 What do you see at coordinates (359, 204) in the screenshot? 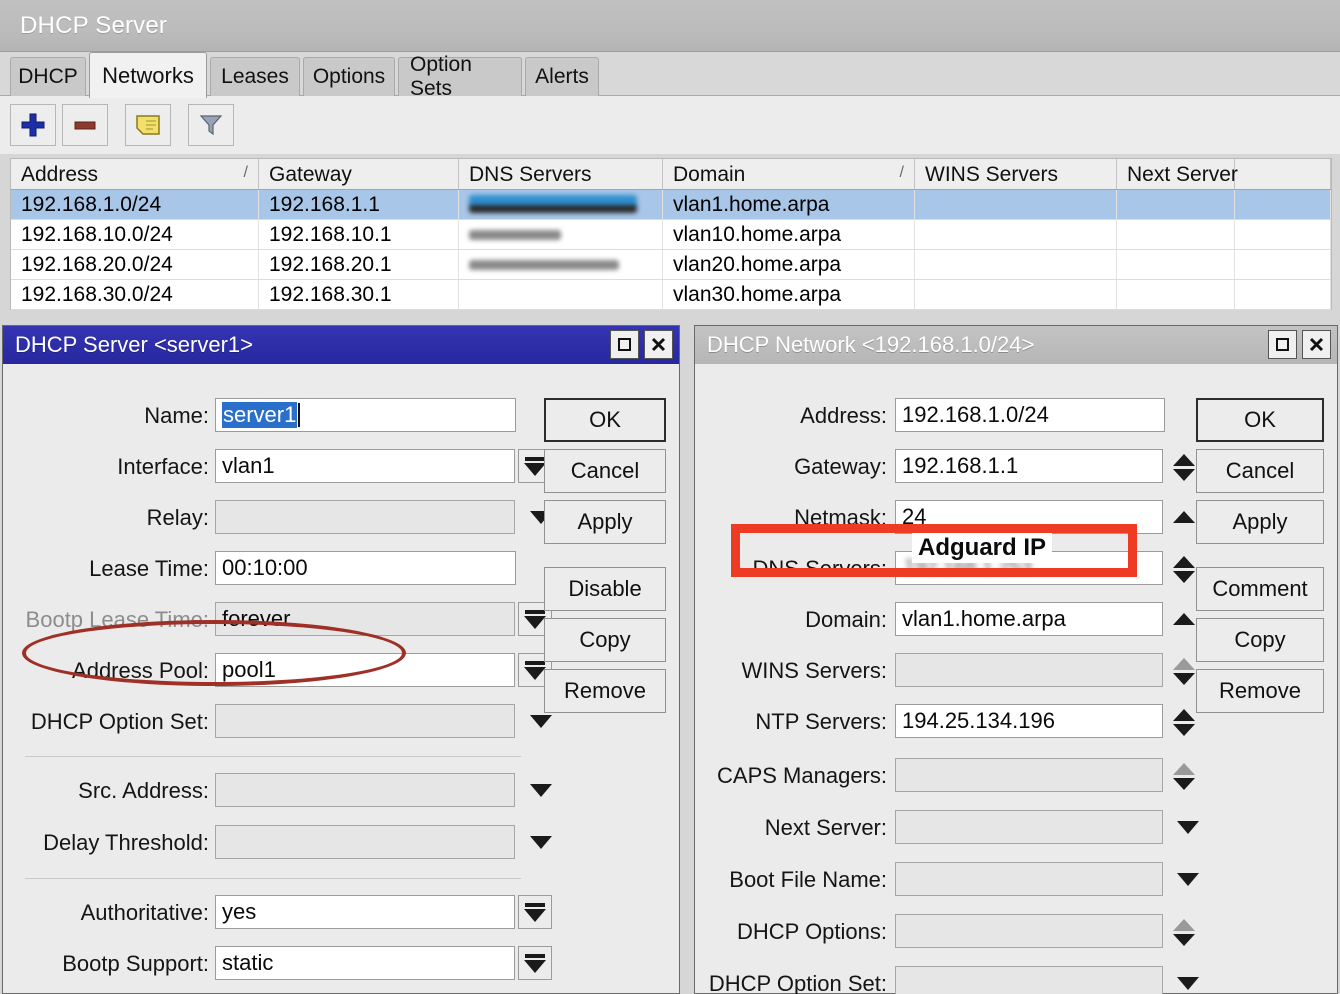
I see `cell-gateway: 192.168.1.1` at bounding box center [359, 204].